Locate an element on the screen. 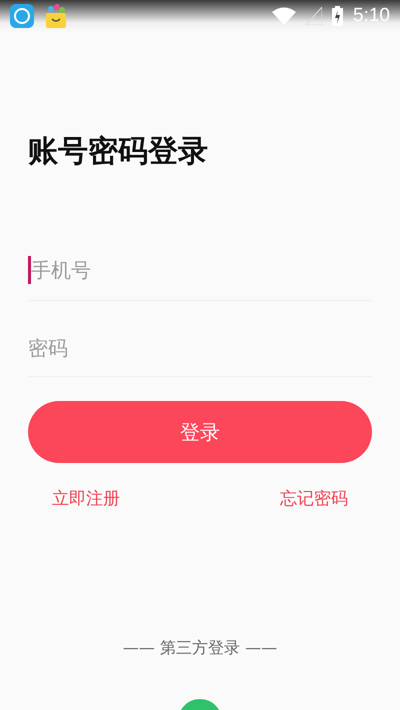 The width and height of the screenshot is (400, 710). page-title: 账号密码登录 is located at coordinates (118, 152).